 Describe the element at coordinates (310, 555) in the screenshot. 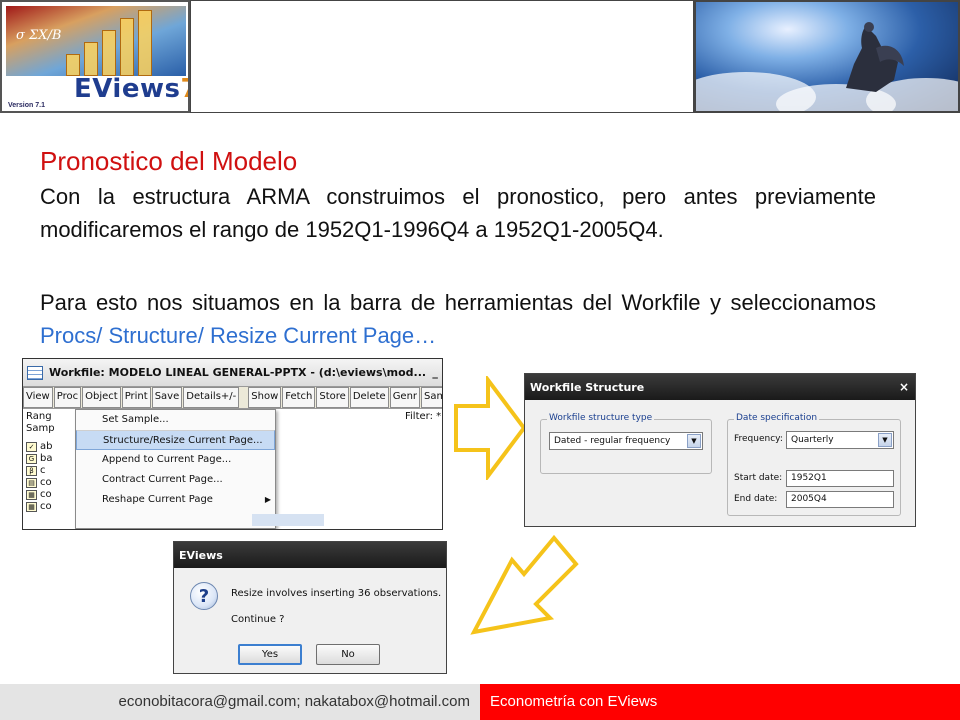

I see `confirm-titlebar: EViews` at that location.